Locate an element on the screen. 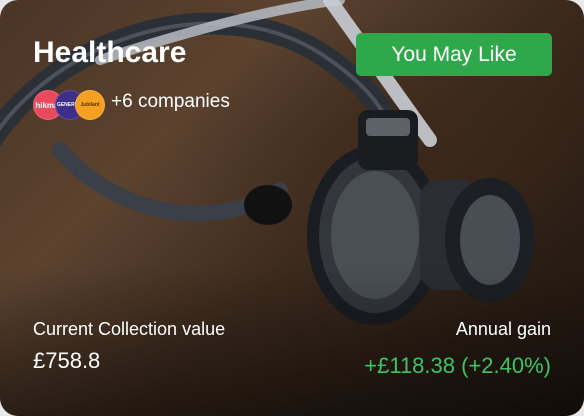 The height and width of the screenshot is (416, 584). company-logo: Jubilant is located at coordinates (90, 105).